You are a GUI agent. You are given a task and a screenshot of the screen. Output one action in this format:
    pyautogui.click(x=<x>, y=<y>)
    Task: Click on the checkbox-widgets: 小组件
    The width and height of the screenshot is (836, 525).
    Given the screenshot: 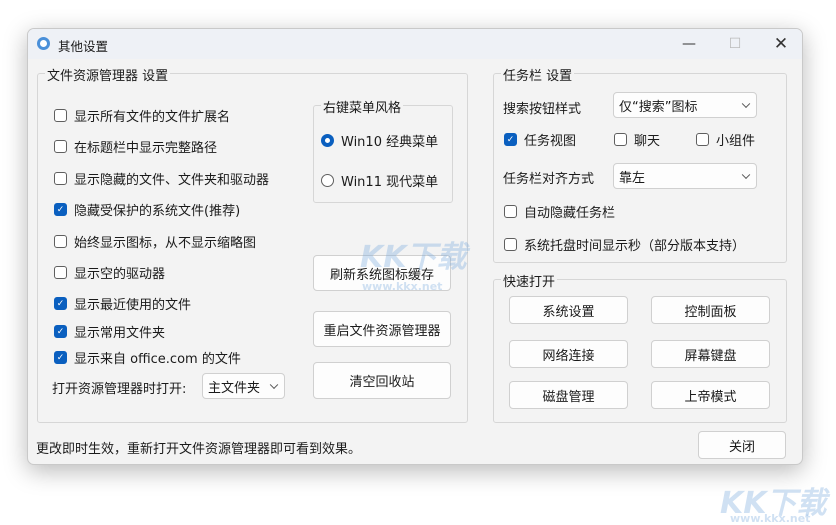 What is the action you would take?
    pyautogui.click(x=725, y=139)
    